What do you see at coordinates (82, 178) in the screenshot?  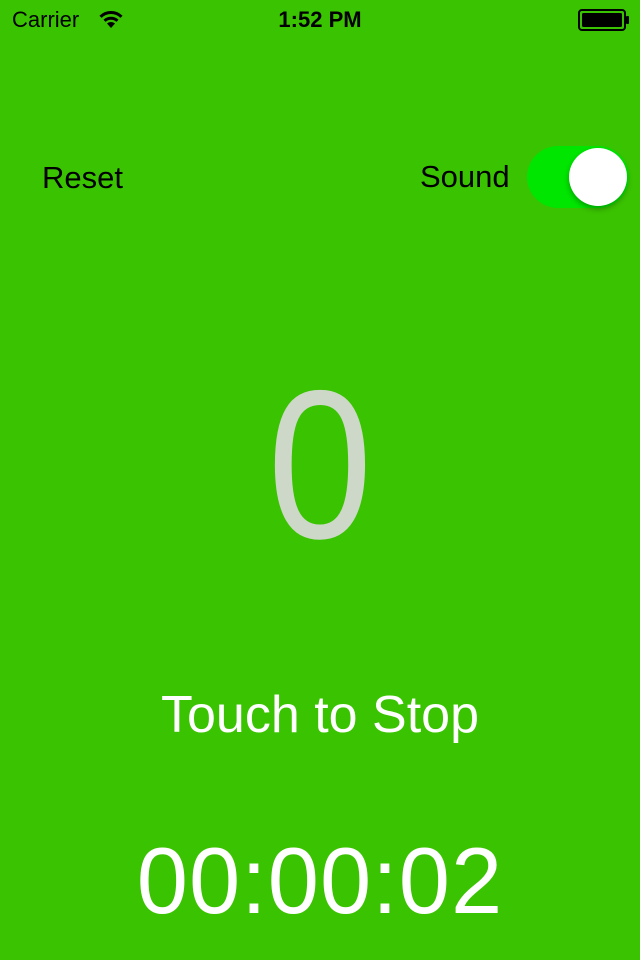 I see `reset-button: Reset` at bounding box center [82, 178].